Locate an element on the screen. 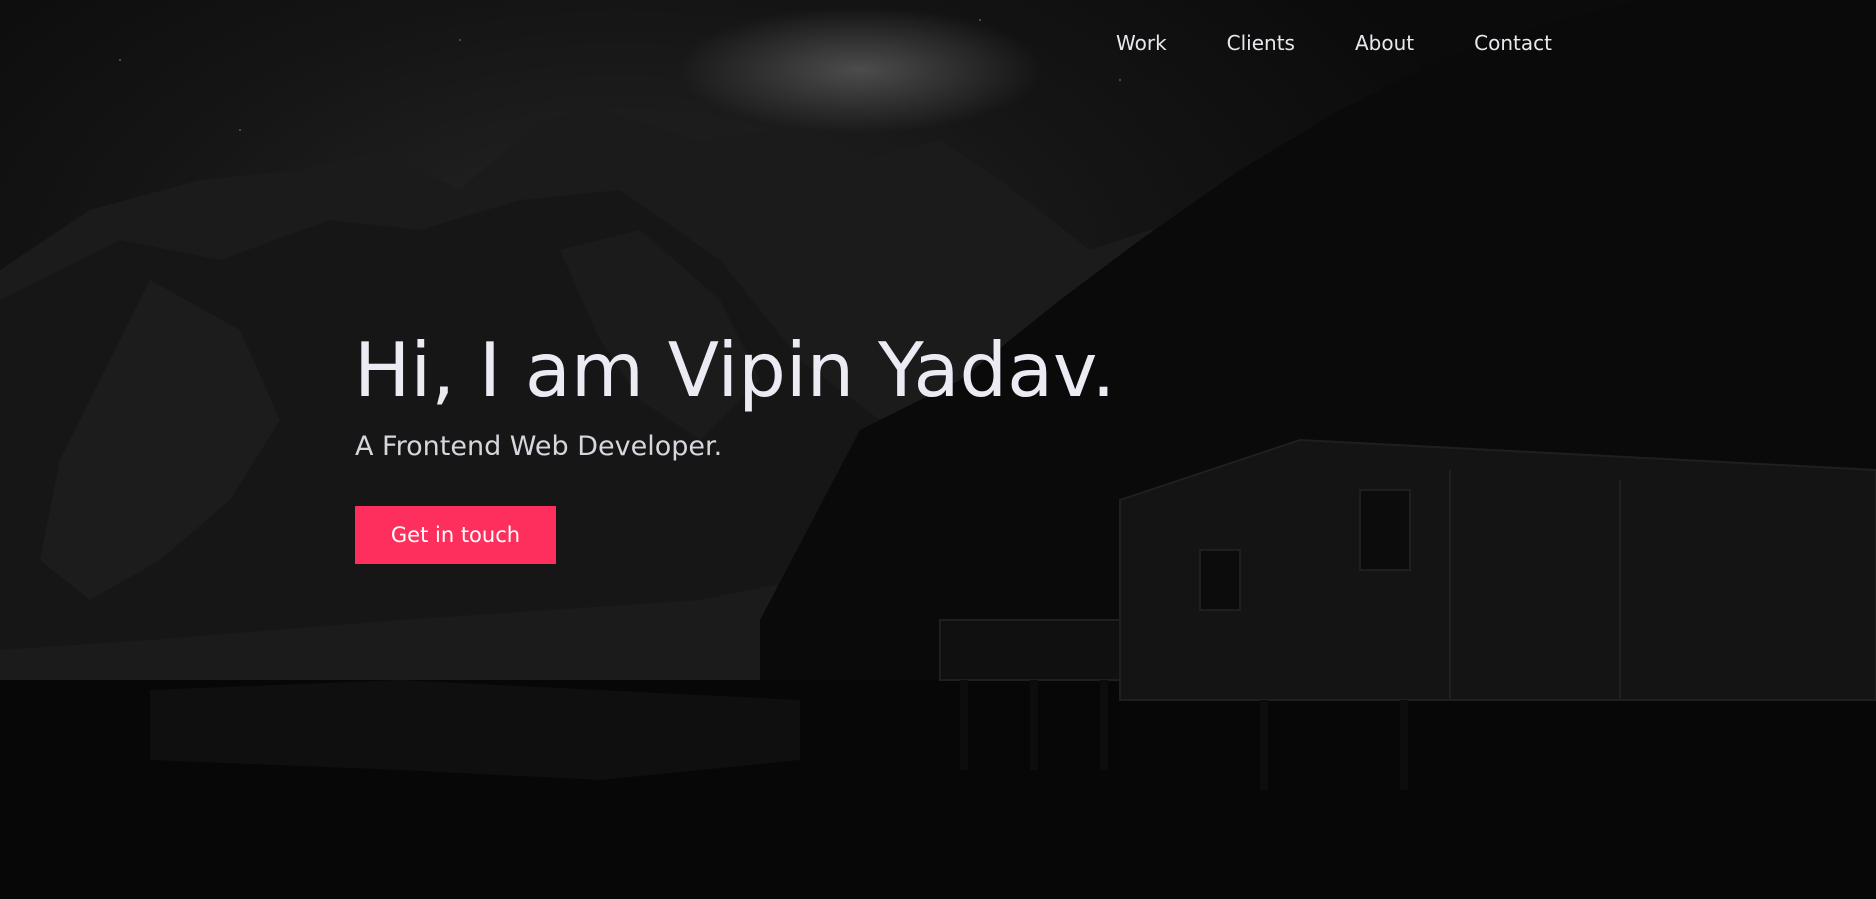 The width and height of the screenshot is (1876, 899). nav-link-work: Work is located at coordinates (1141, 43).